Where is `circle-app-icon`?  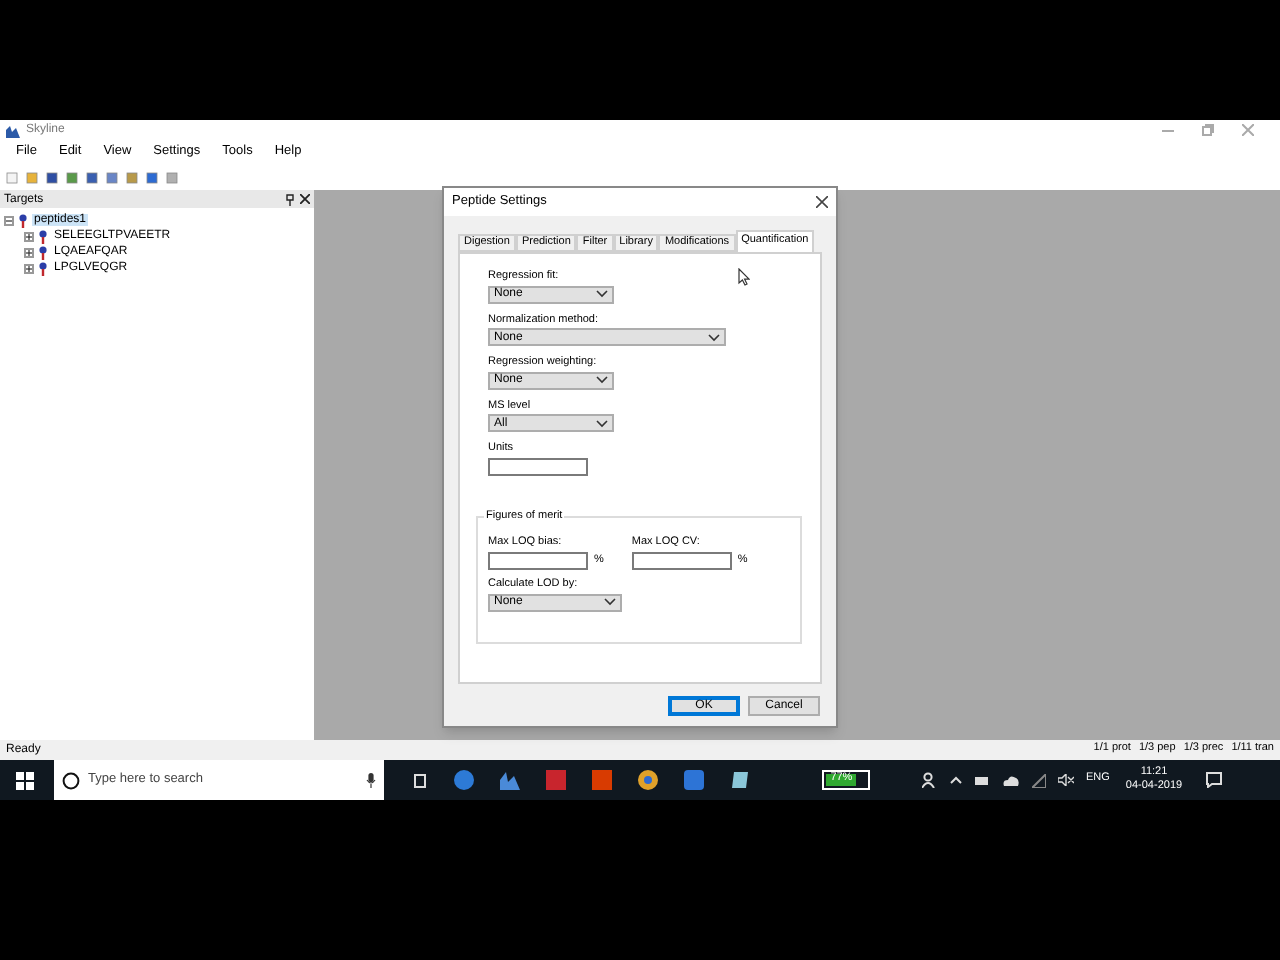 circle-app-icon is located at coordinates (464, 780).